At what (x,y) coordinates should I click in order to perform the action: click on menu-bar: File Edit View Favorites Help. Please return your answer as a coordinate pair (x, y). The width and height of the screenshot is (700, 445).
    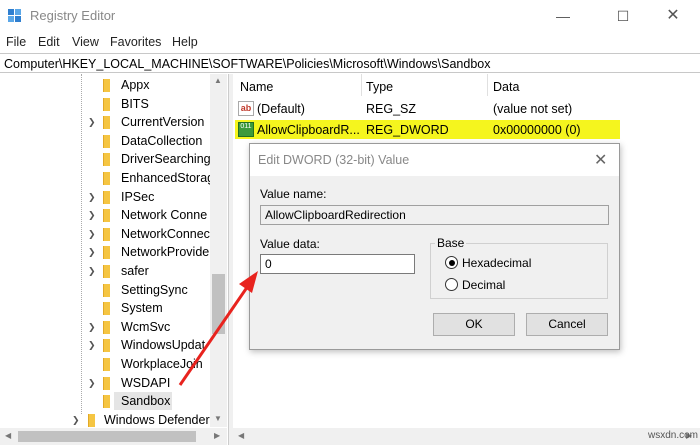
    Looking at the image, I should click on (350, 43).